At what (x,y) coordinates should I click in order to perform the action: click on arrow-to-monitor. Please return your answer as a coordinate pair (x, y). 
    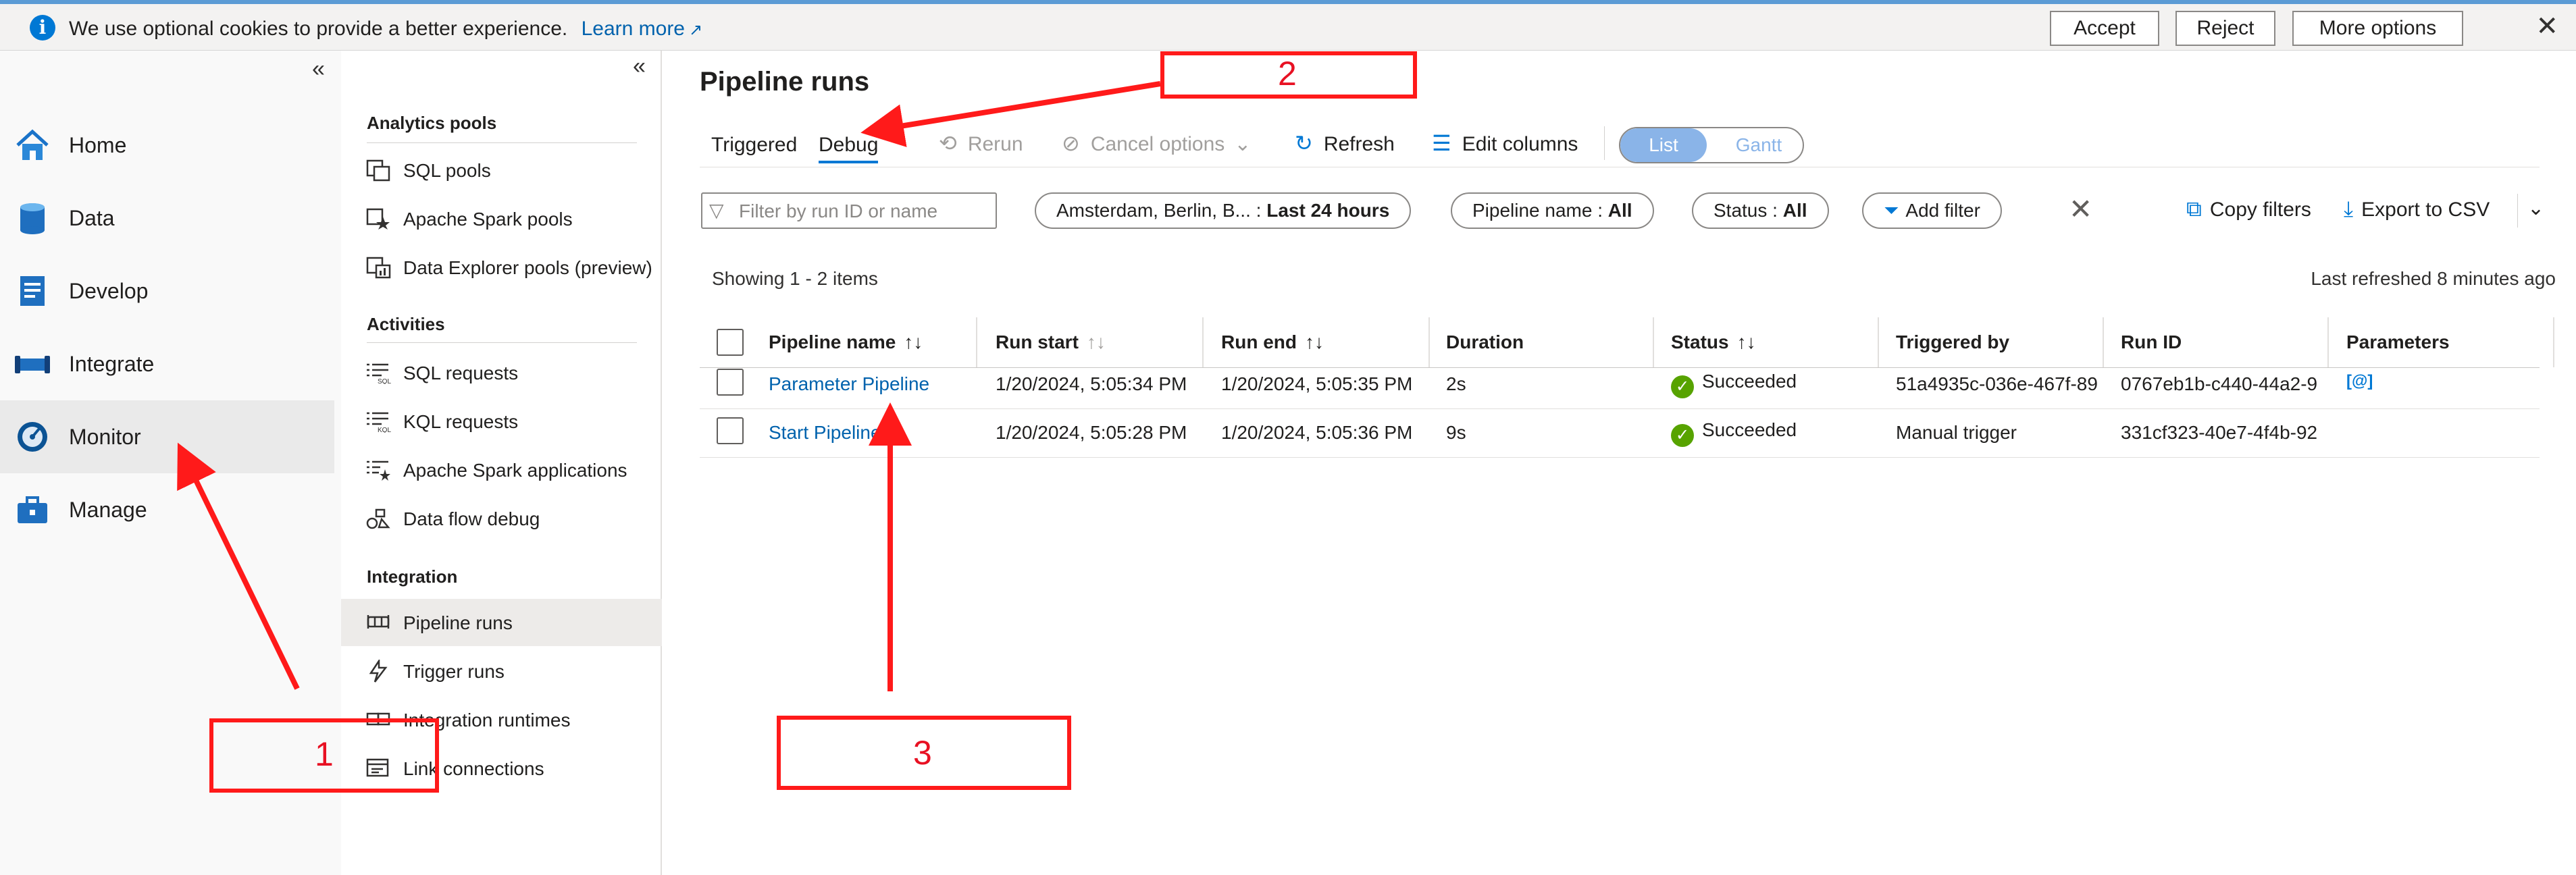
    Looking at the image, I should click on (239, 566).